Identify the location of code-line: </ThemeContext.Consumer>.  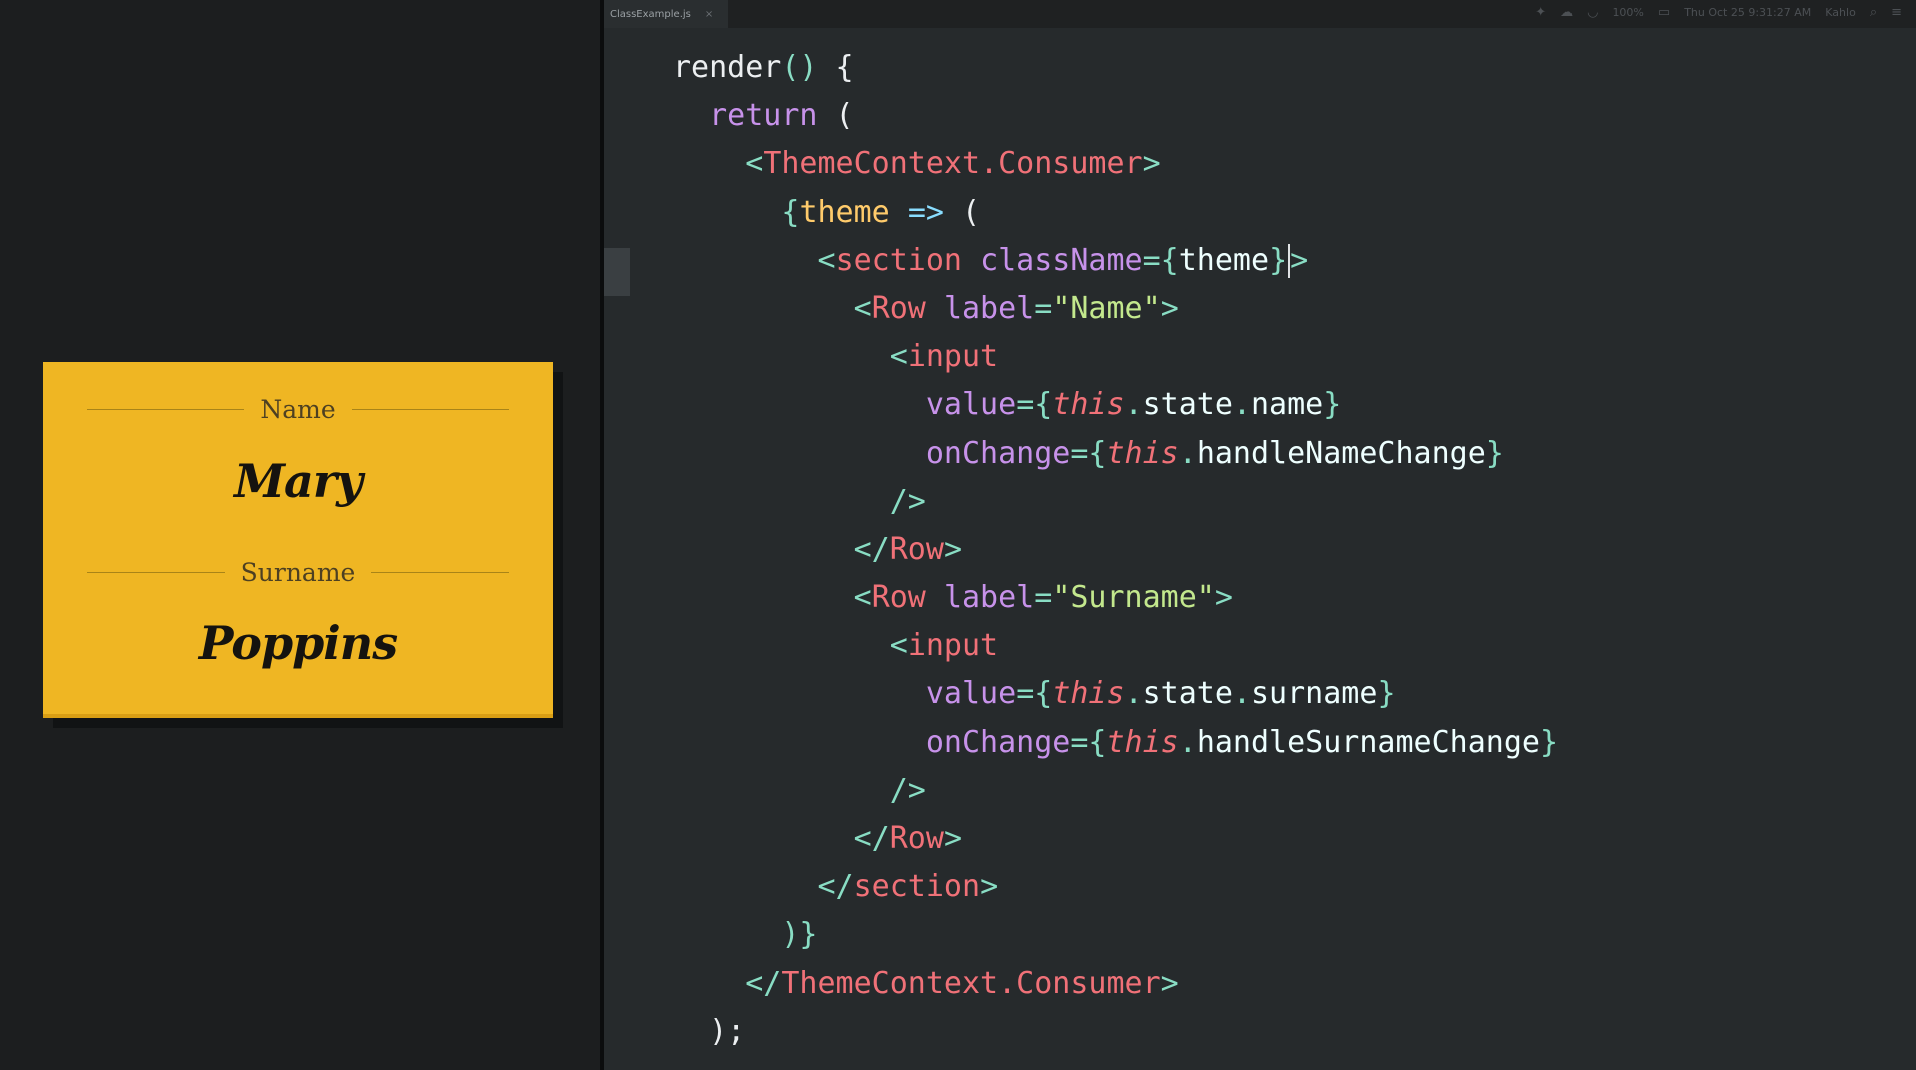
(1115, 984).